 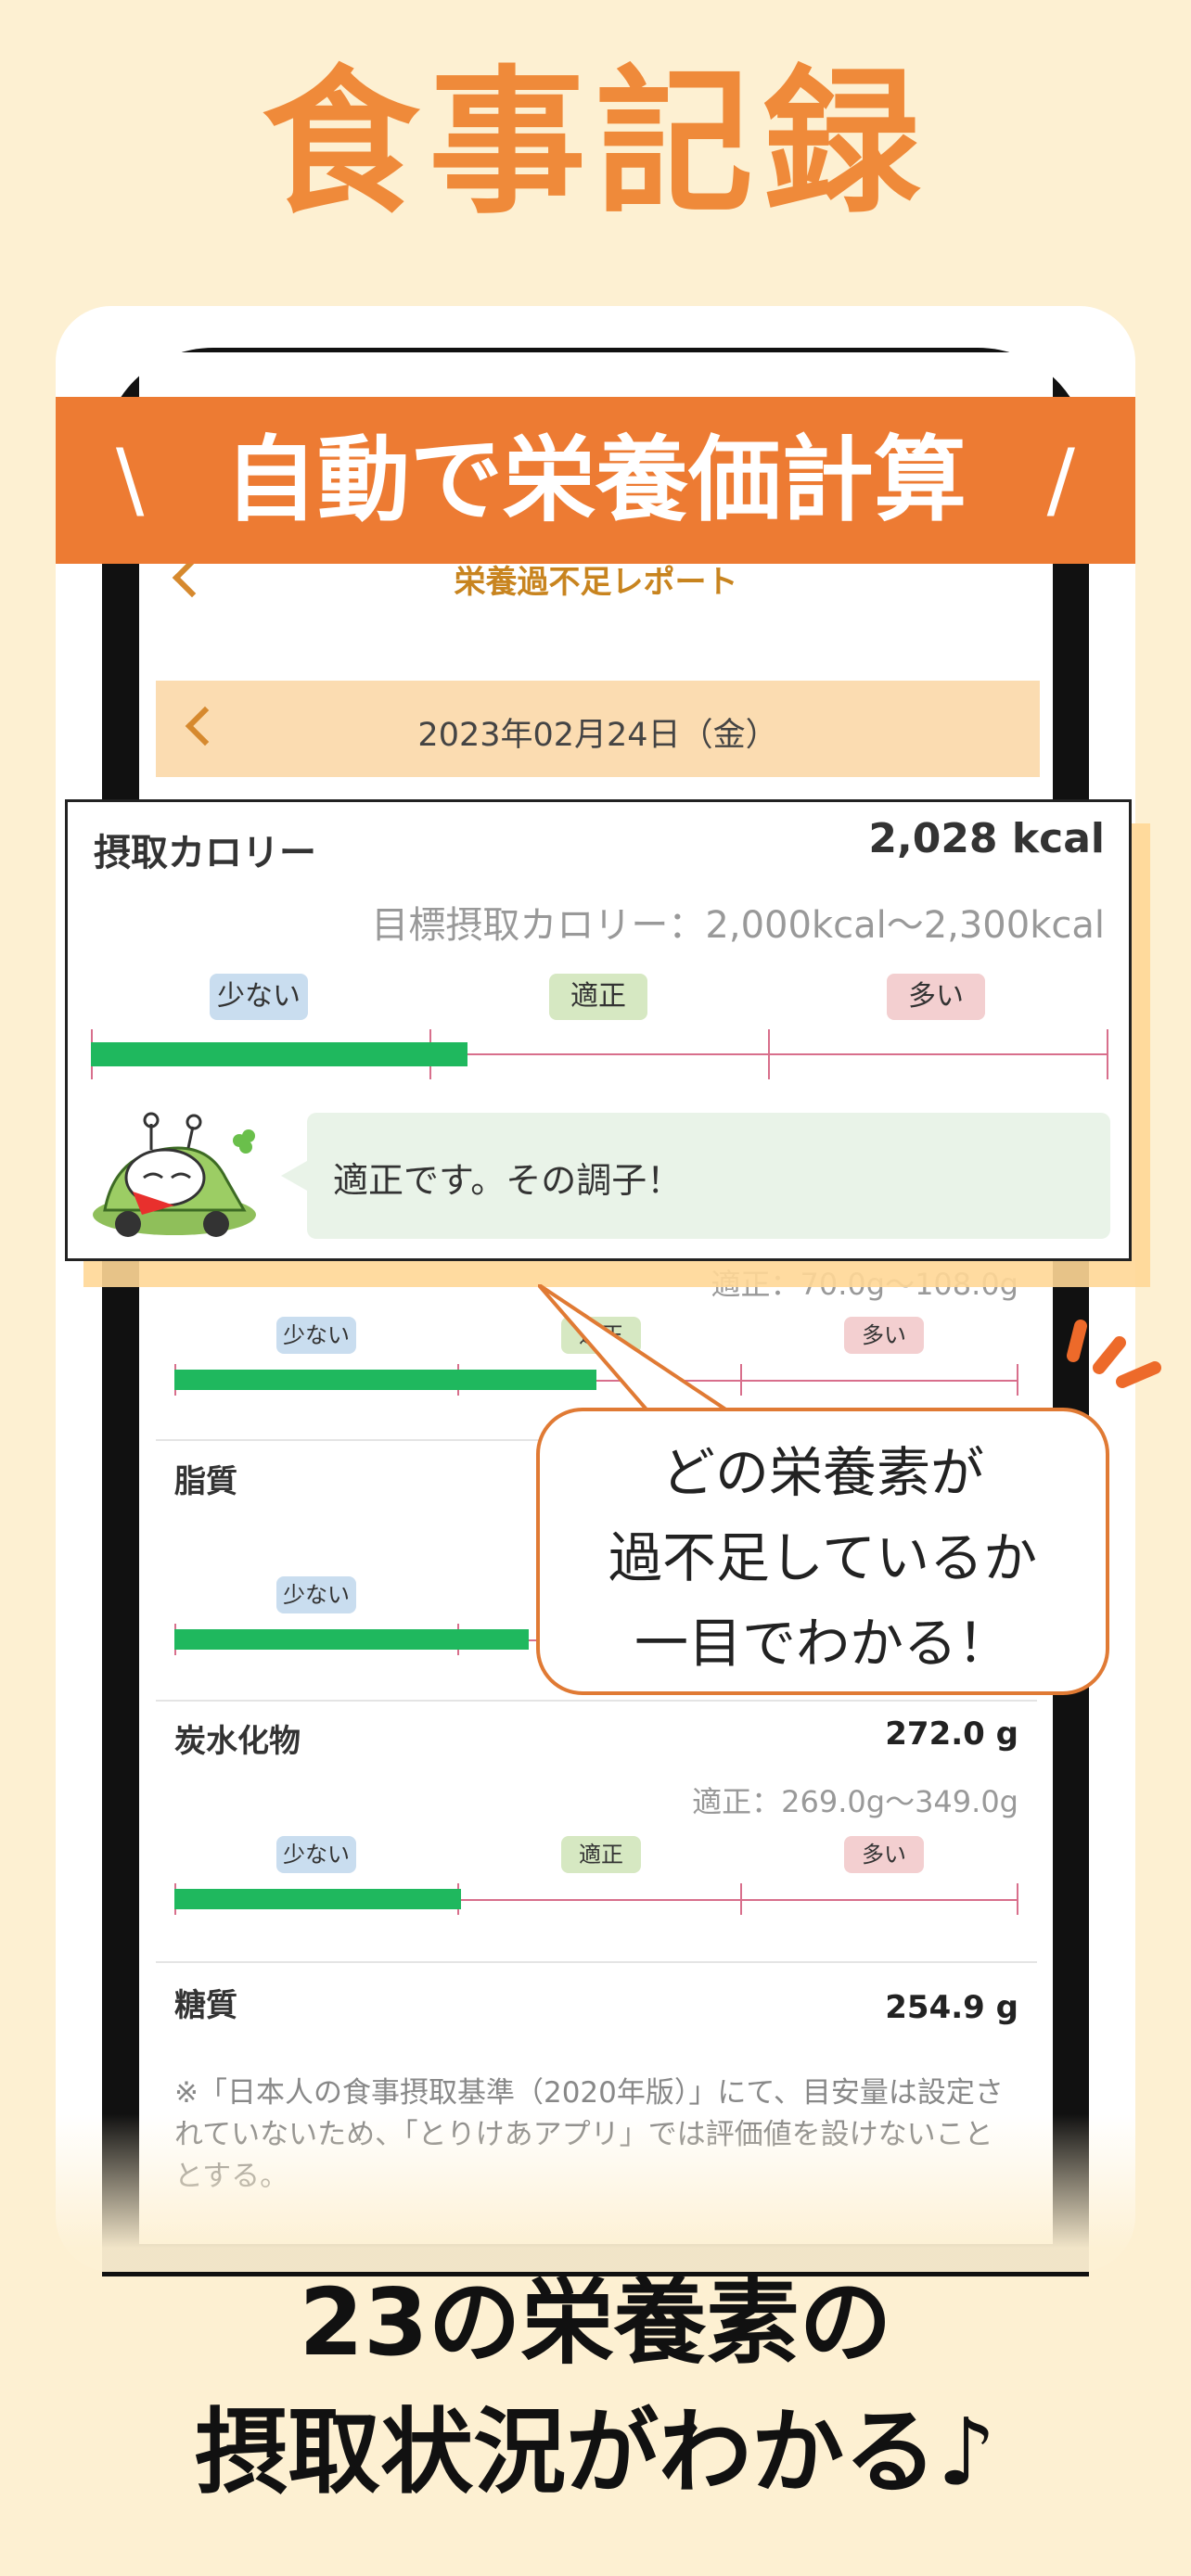 I want to click on banner-slash-left: \, so click(x=130, y=480).